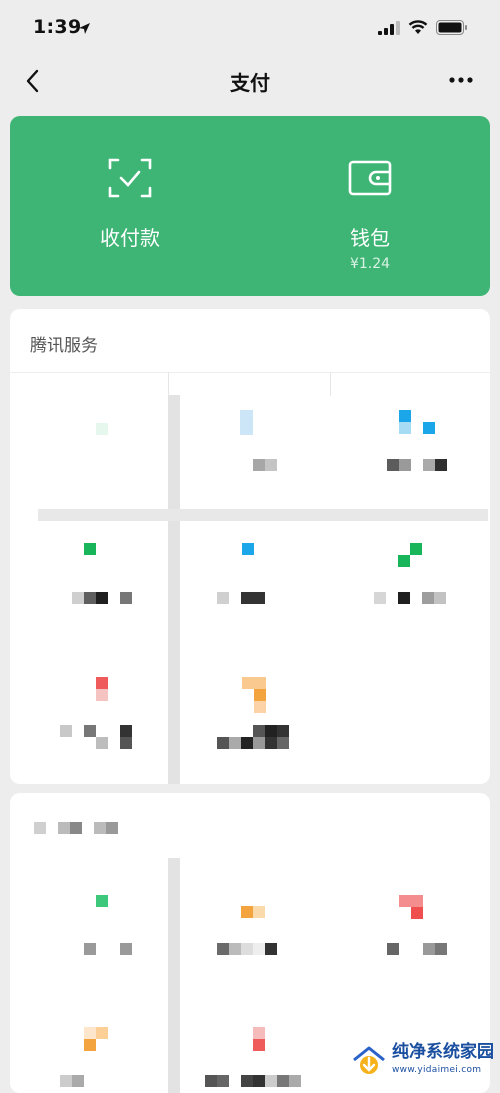 This screenshot has width=500, height=1093. I want to click on wallet-button: 钱包 ¥1.24, so click(370, 206).